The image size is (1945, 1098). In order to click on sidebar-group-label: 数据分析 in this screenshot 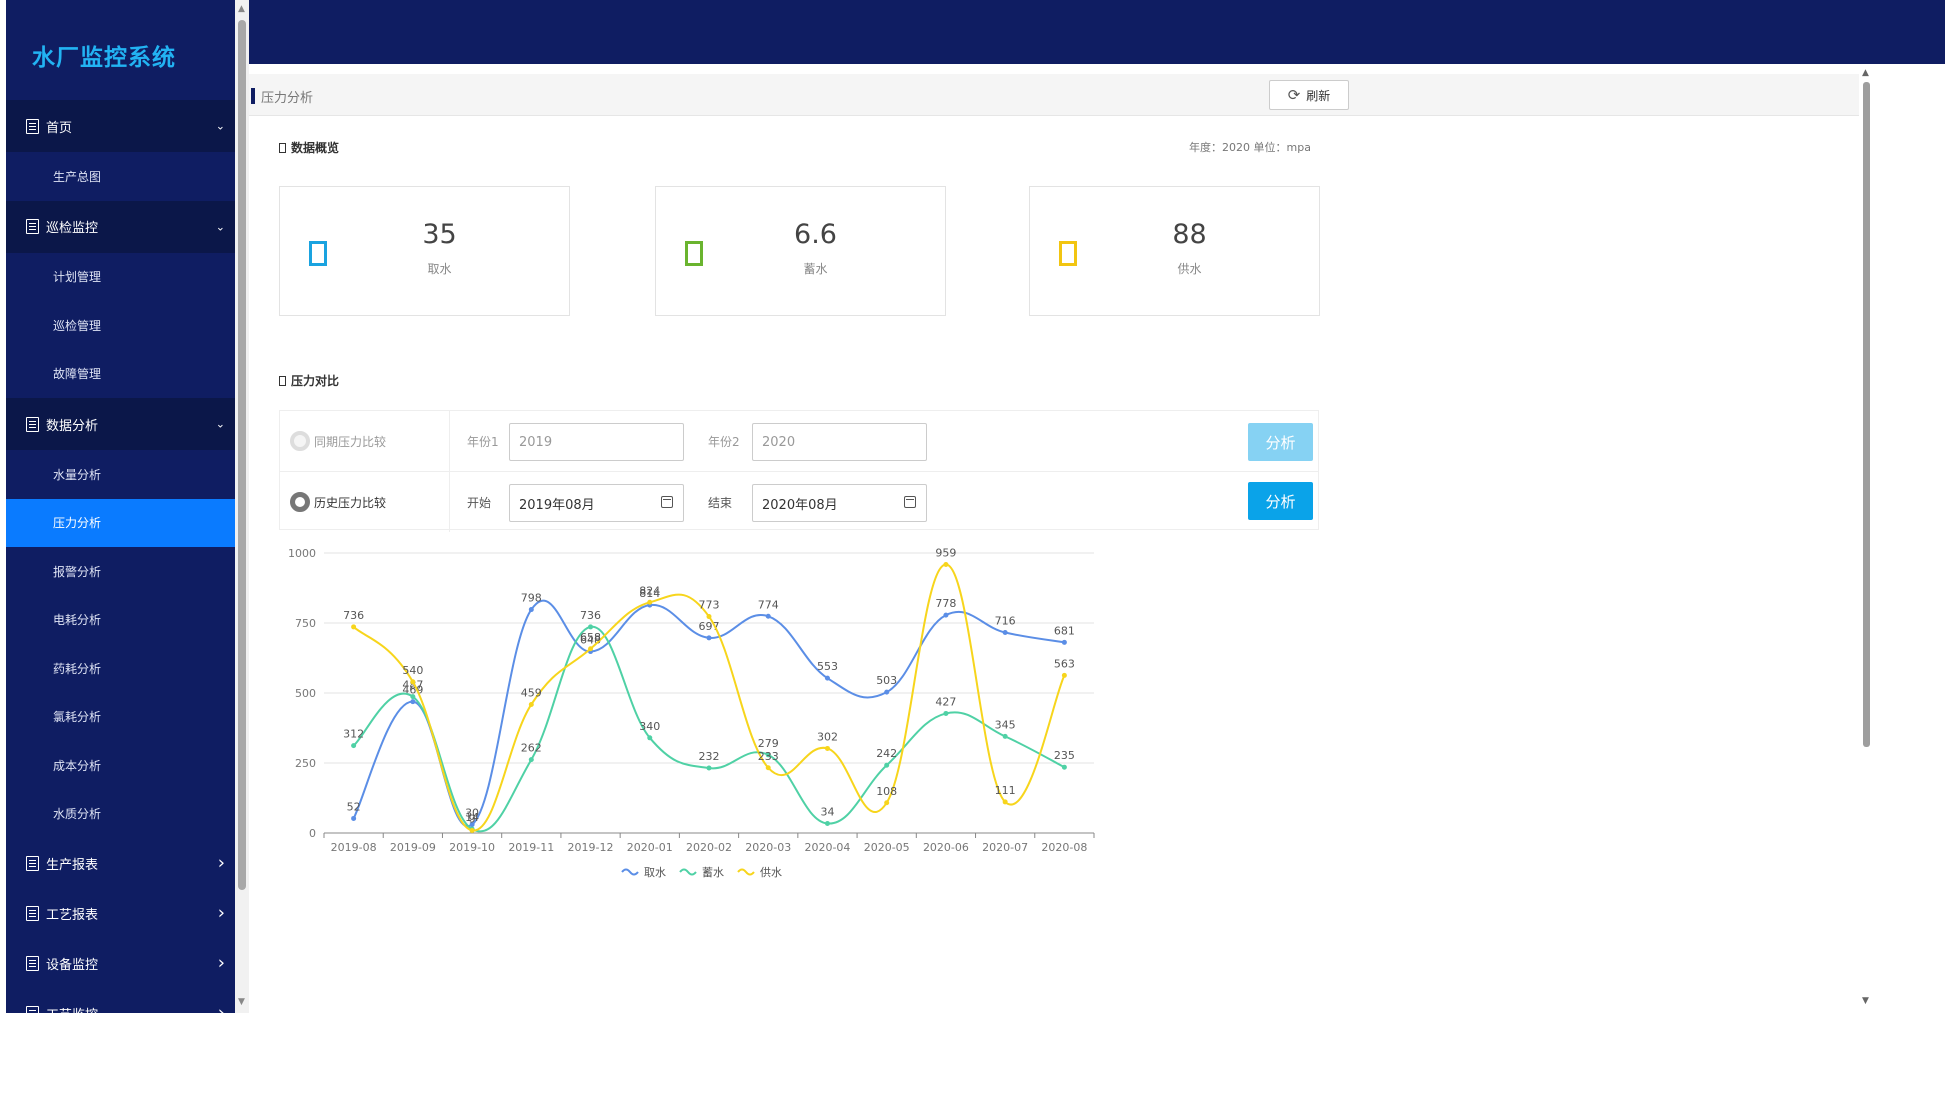, I will do `click(72, 426)`.